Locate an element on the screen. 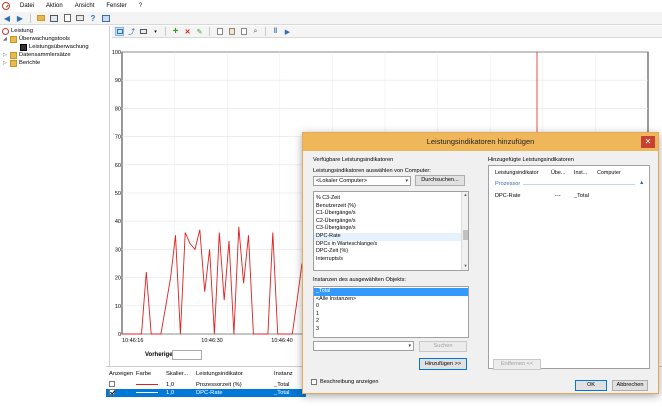  y-tick-label: 0 is located at coordinates (119, 335).